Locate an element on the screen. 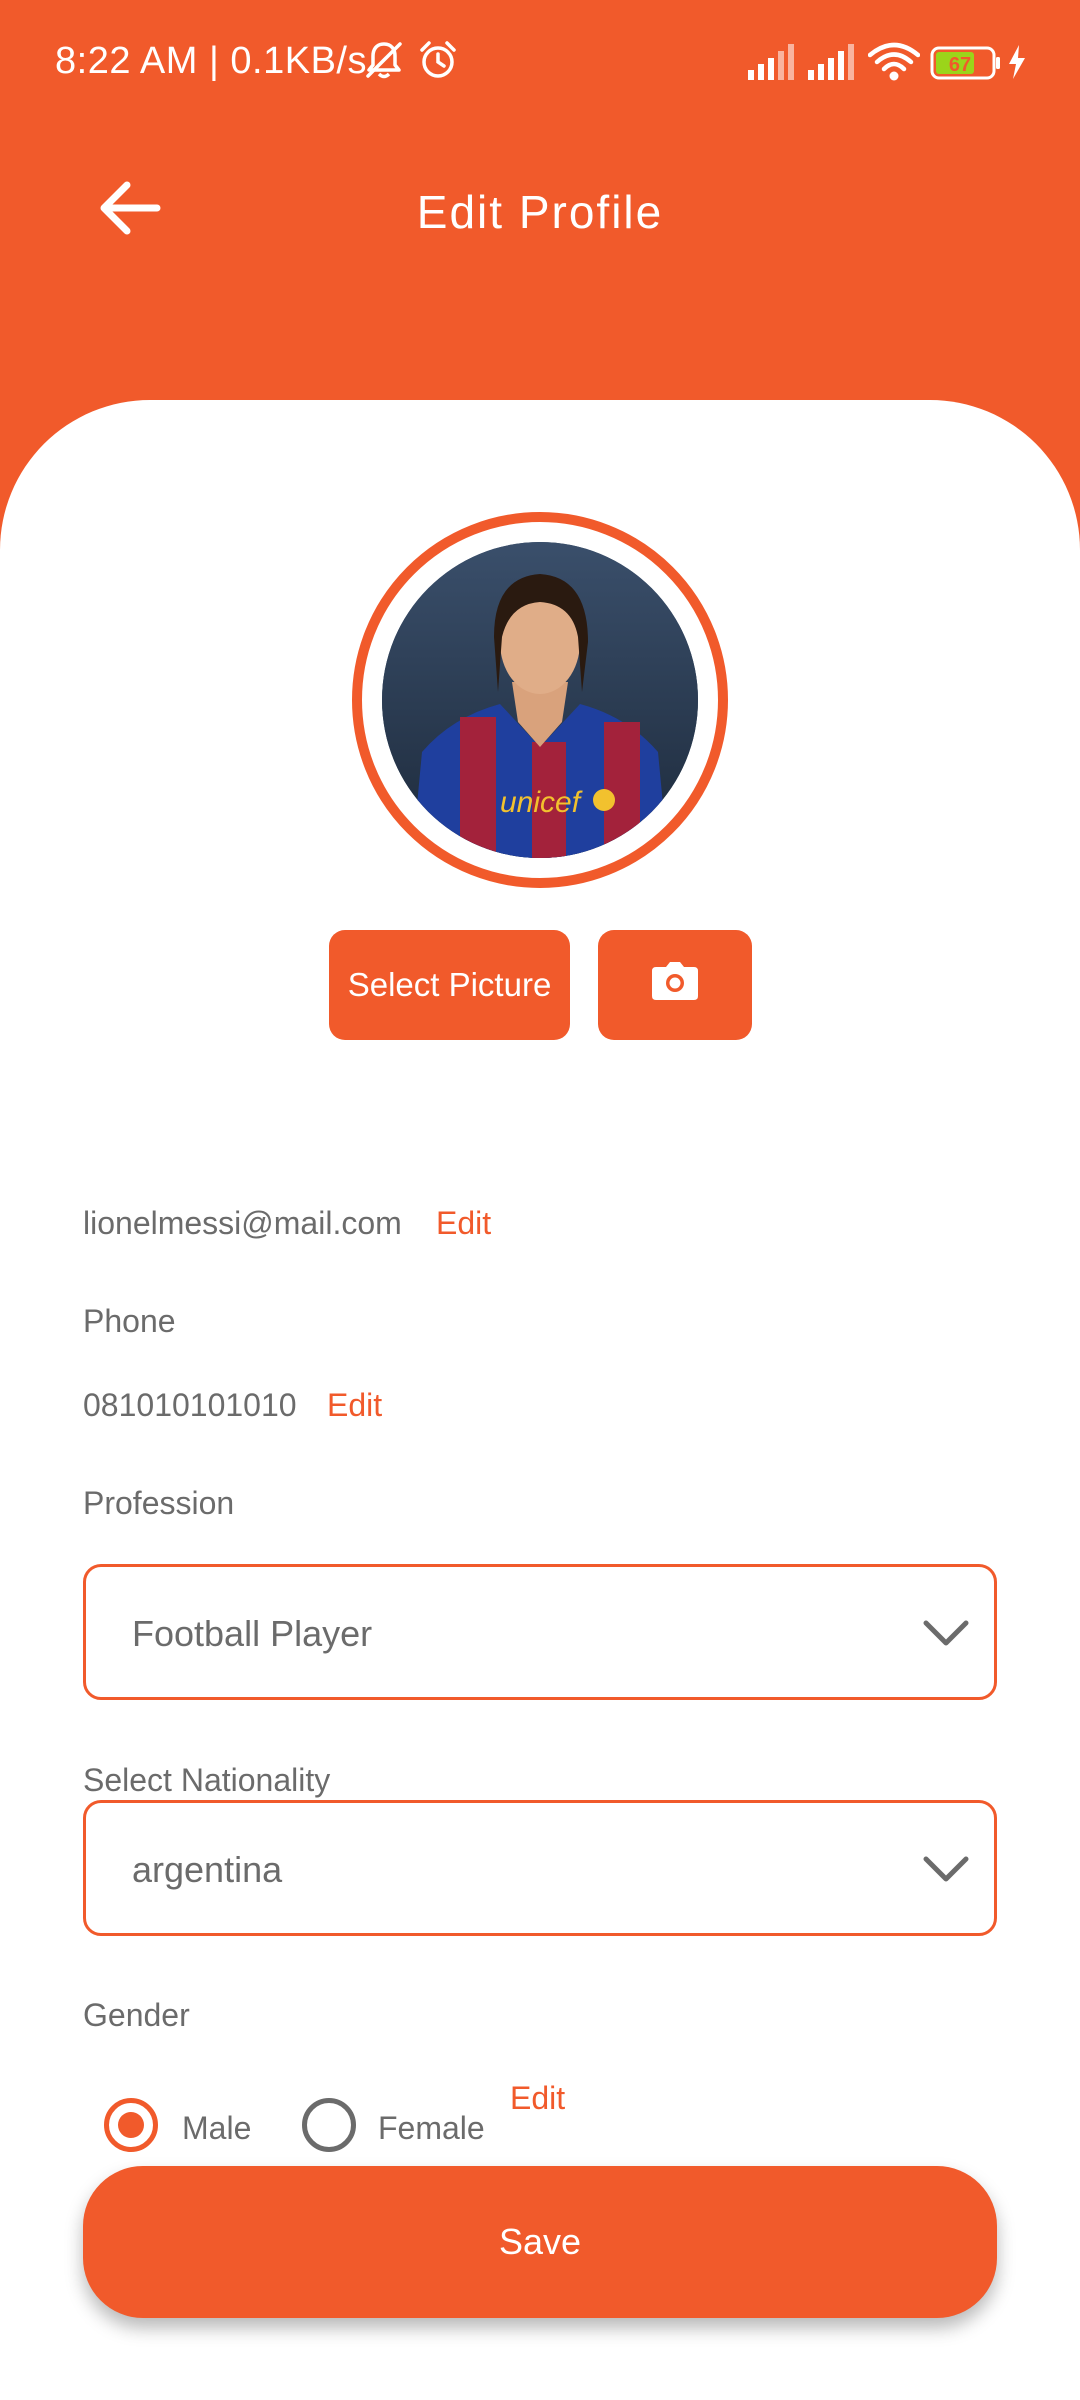 This screenshot has height=2400, width=1080. edit-email-link: Edit is located at coordinates (463, 1223).